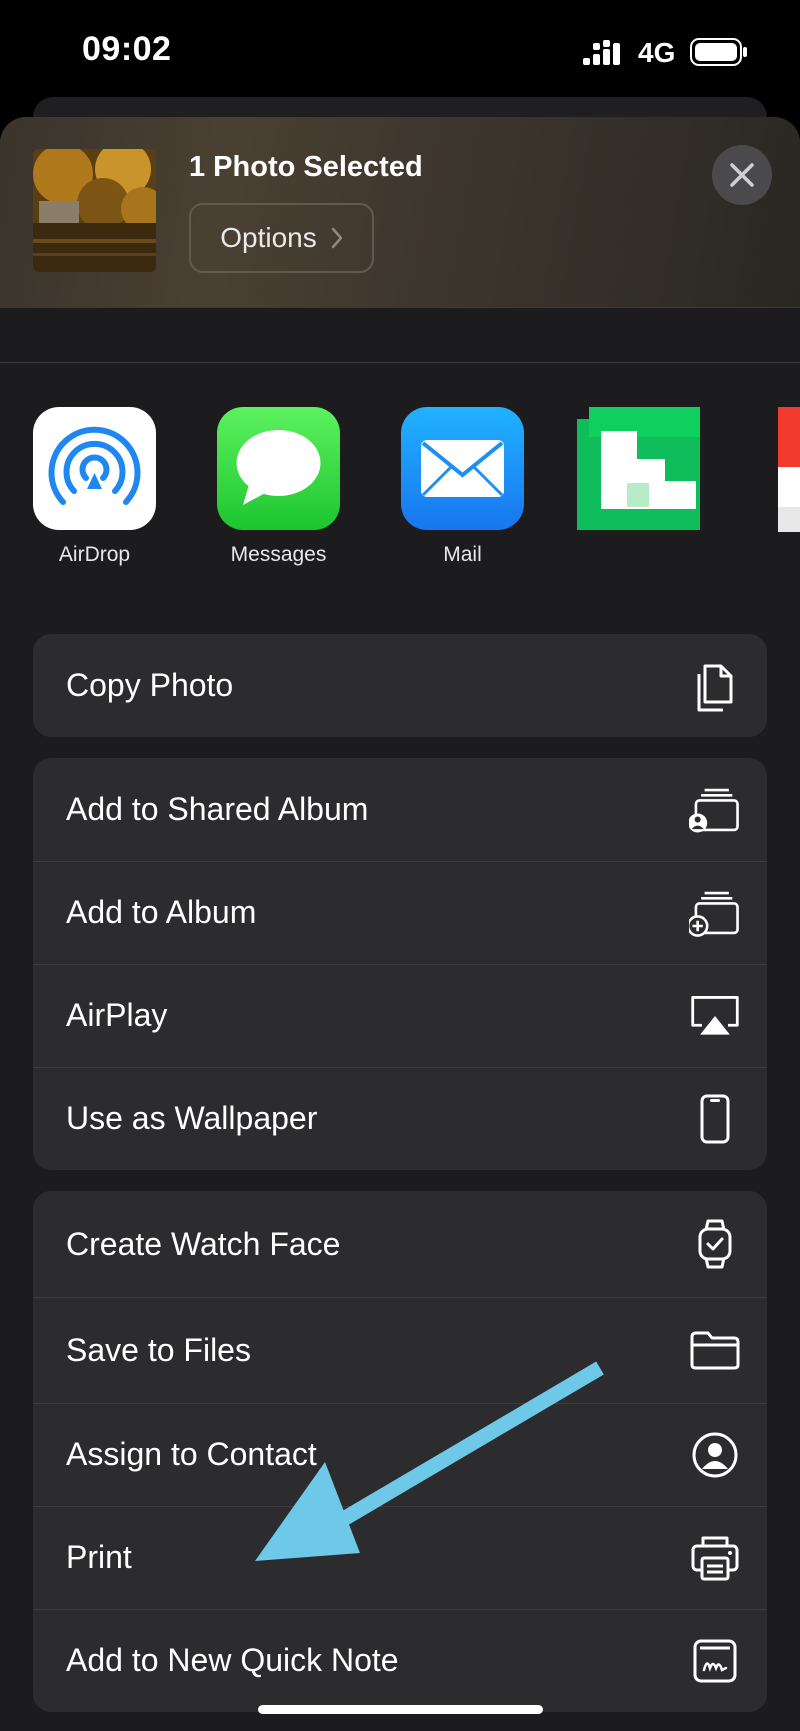 The image size is (800, 1731). What do you see at coordinates (400, 1709) in the screenshot?
I see `home-indicator` at bounding box center [400, 1709].